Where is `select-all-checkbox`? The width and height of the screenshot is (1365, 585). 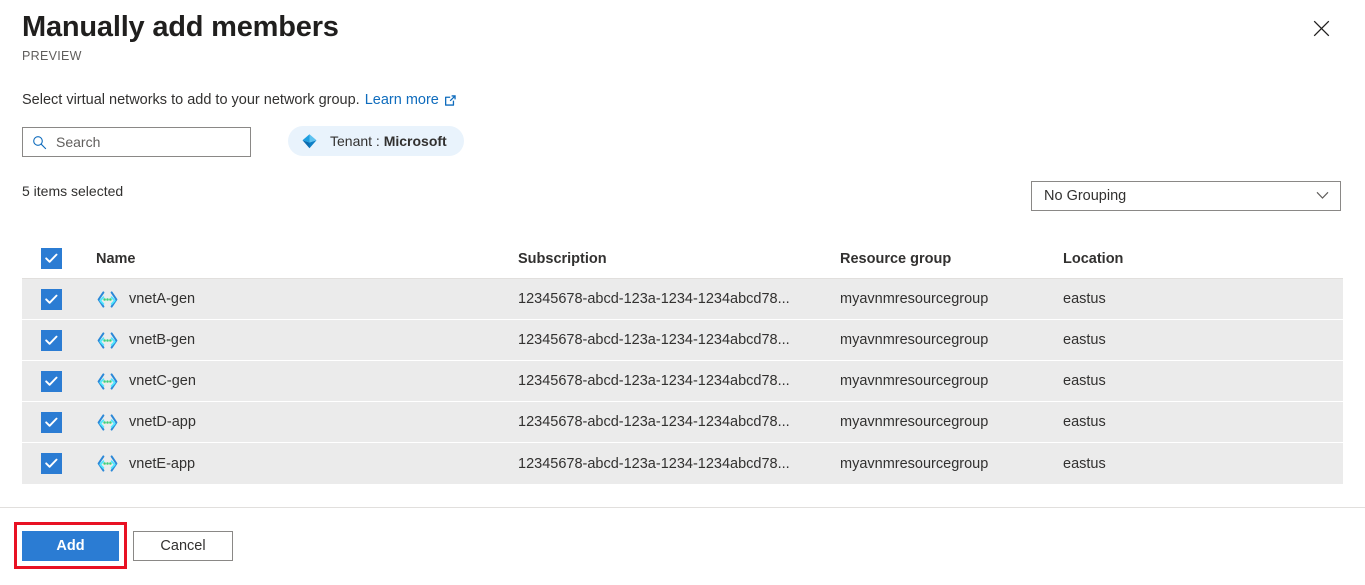
select-all-checkbox is located at coordinates (51, 258).